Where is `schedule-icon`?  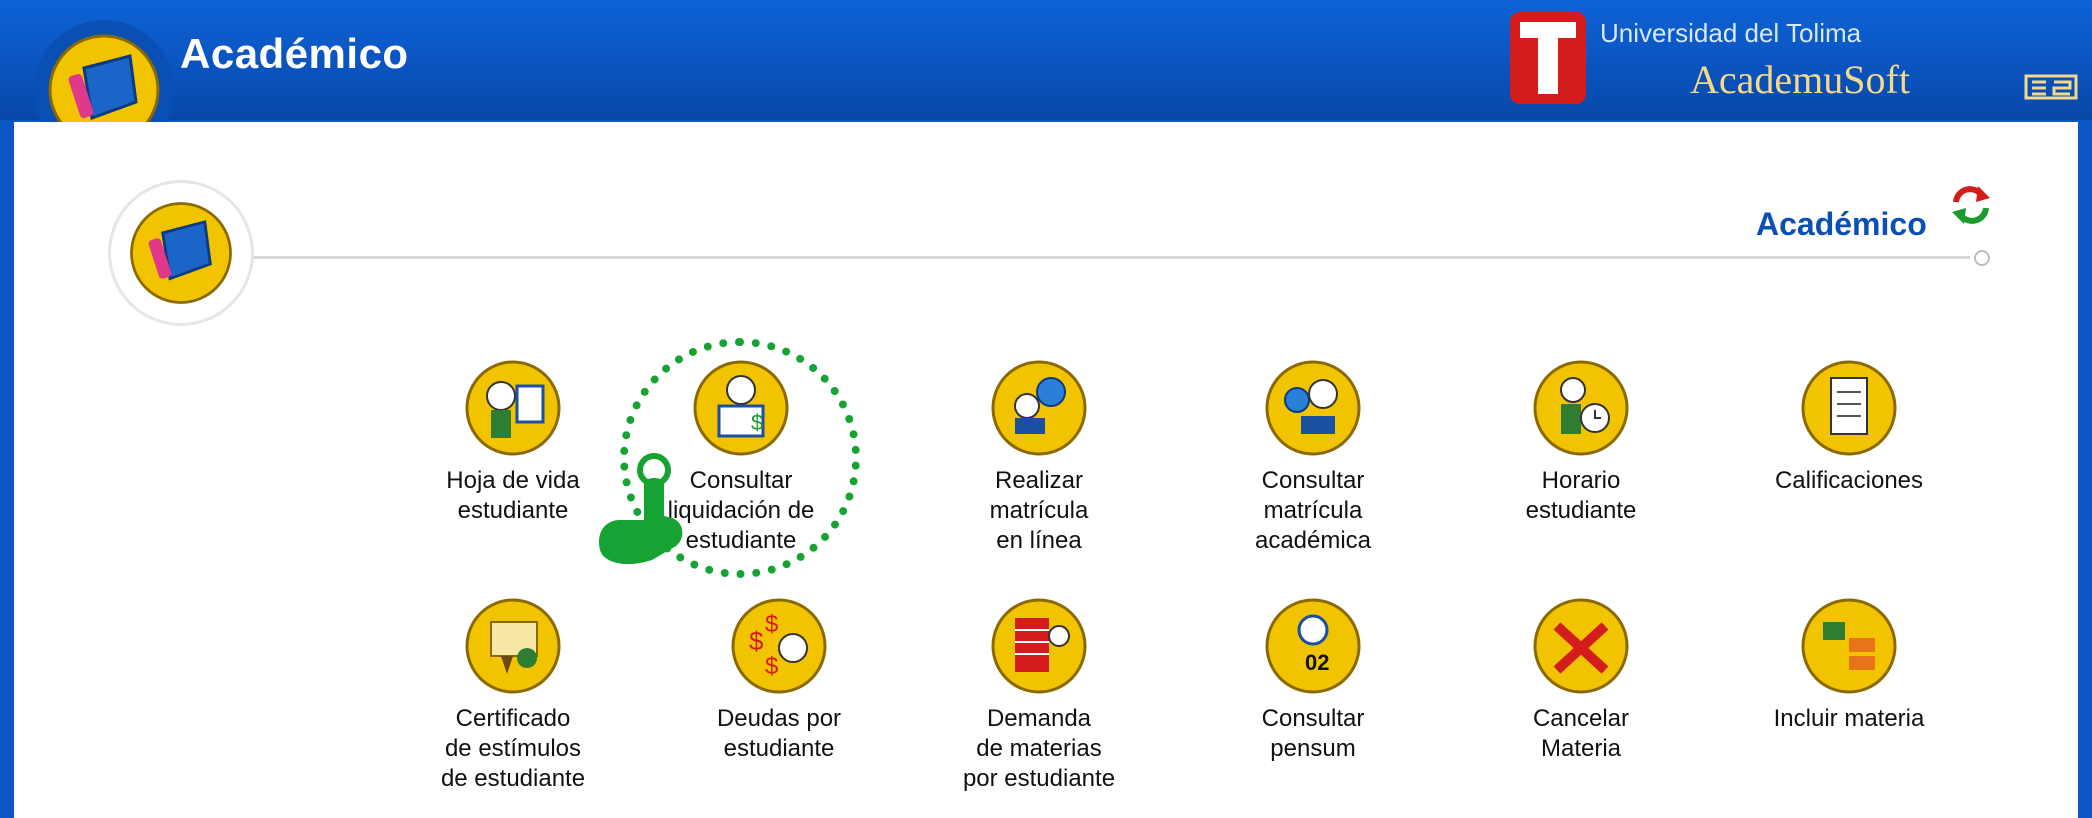
schedule-icon is located at coordinates (1581, 408).